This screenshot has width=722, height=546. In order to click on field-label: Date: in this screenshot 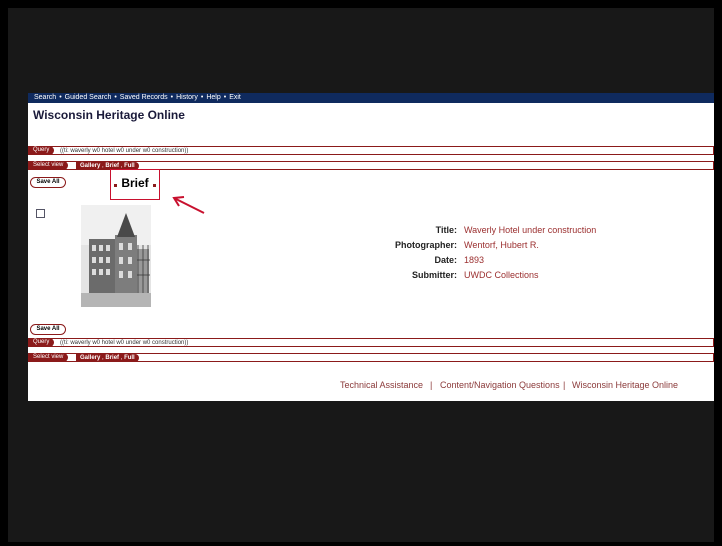, I will do `click(445, 260)`.